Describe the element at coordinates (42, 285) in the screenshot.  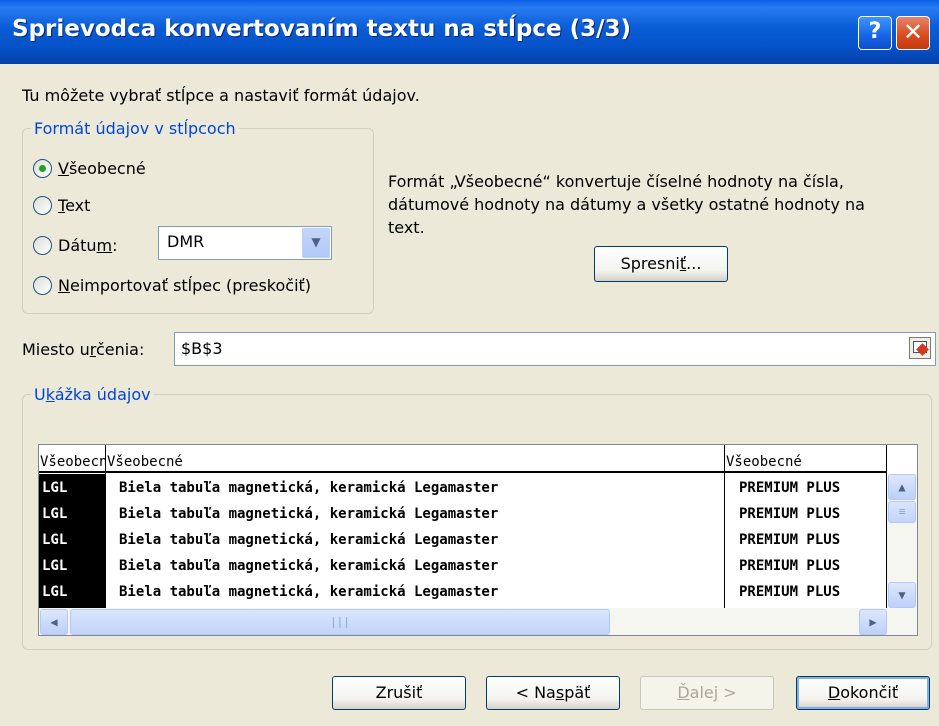
I see `radio-skip` at that location.